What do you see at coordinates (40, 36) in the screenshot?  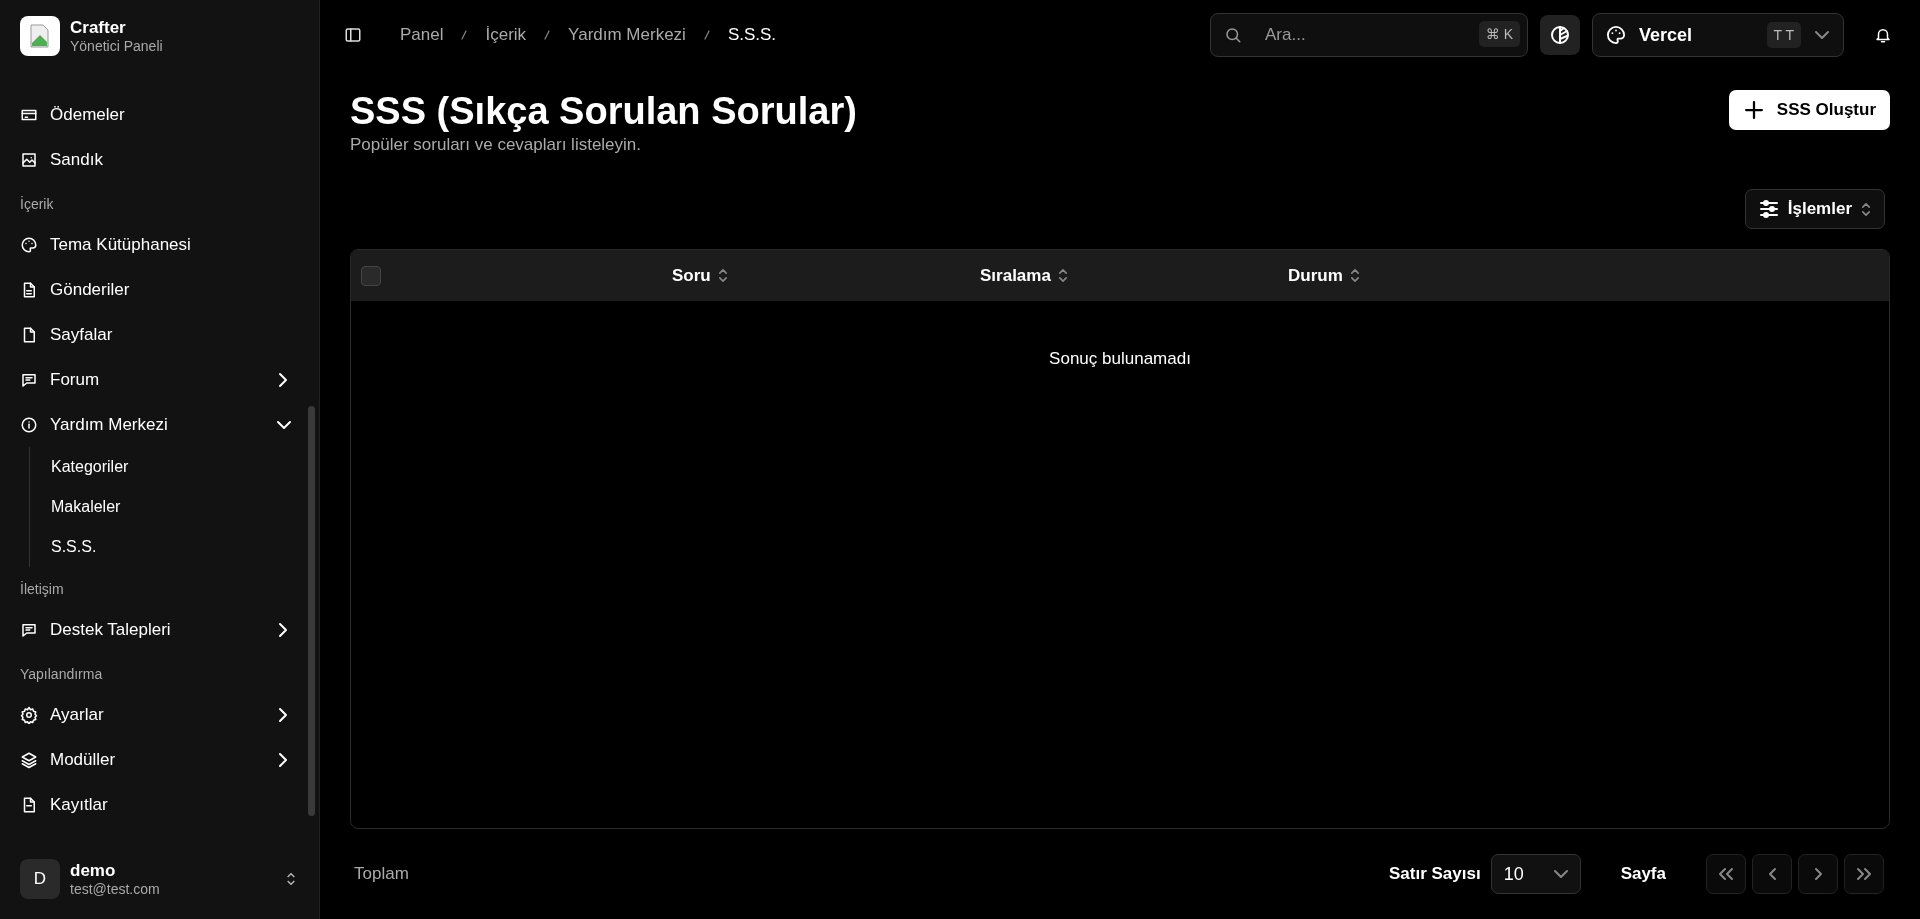 I see `app-logo-icon` at bounding box center [40, 36].